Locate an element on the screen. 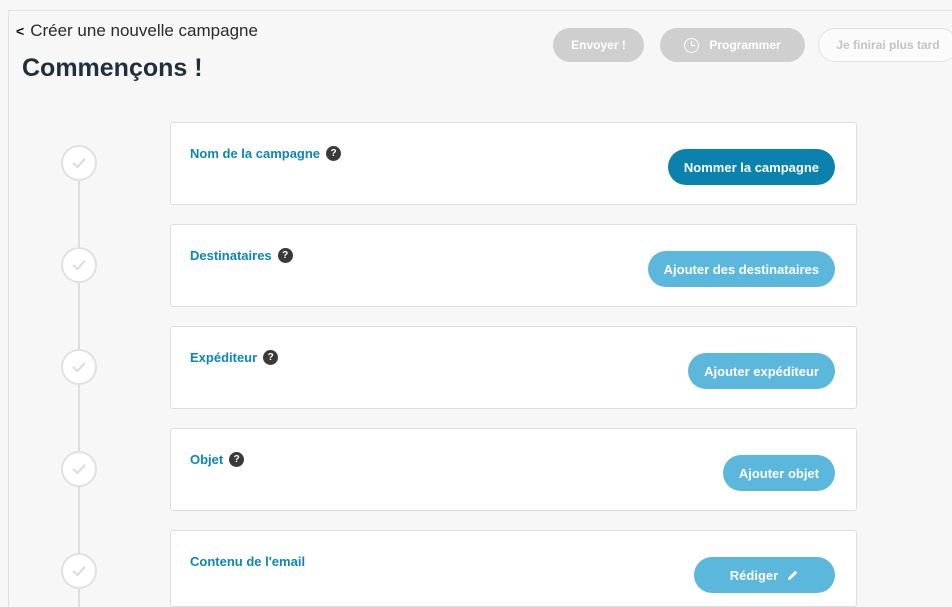 The width and height of the screenshot is (952, 607). schedule-button: Programmer is located at coordinates (732, 45).